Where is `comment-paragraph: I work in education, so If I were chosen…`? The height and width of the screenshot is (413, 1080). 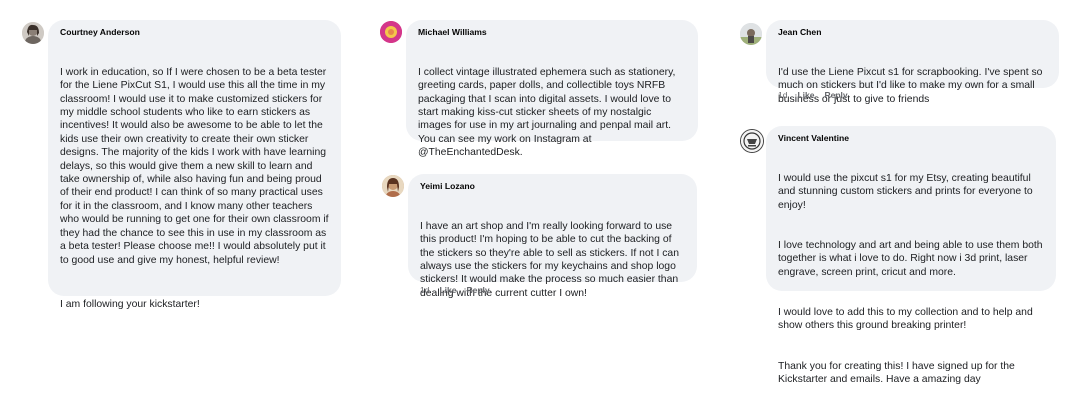 comment-paragraph: I work in education, so If I were chosen… is located at coordinates (196, 166).